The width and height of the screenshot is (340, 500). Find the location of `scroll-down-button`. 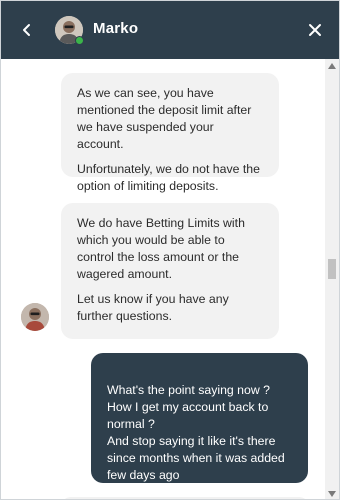

scroll-down-button is located at coordinates (332, 493).